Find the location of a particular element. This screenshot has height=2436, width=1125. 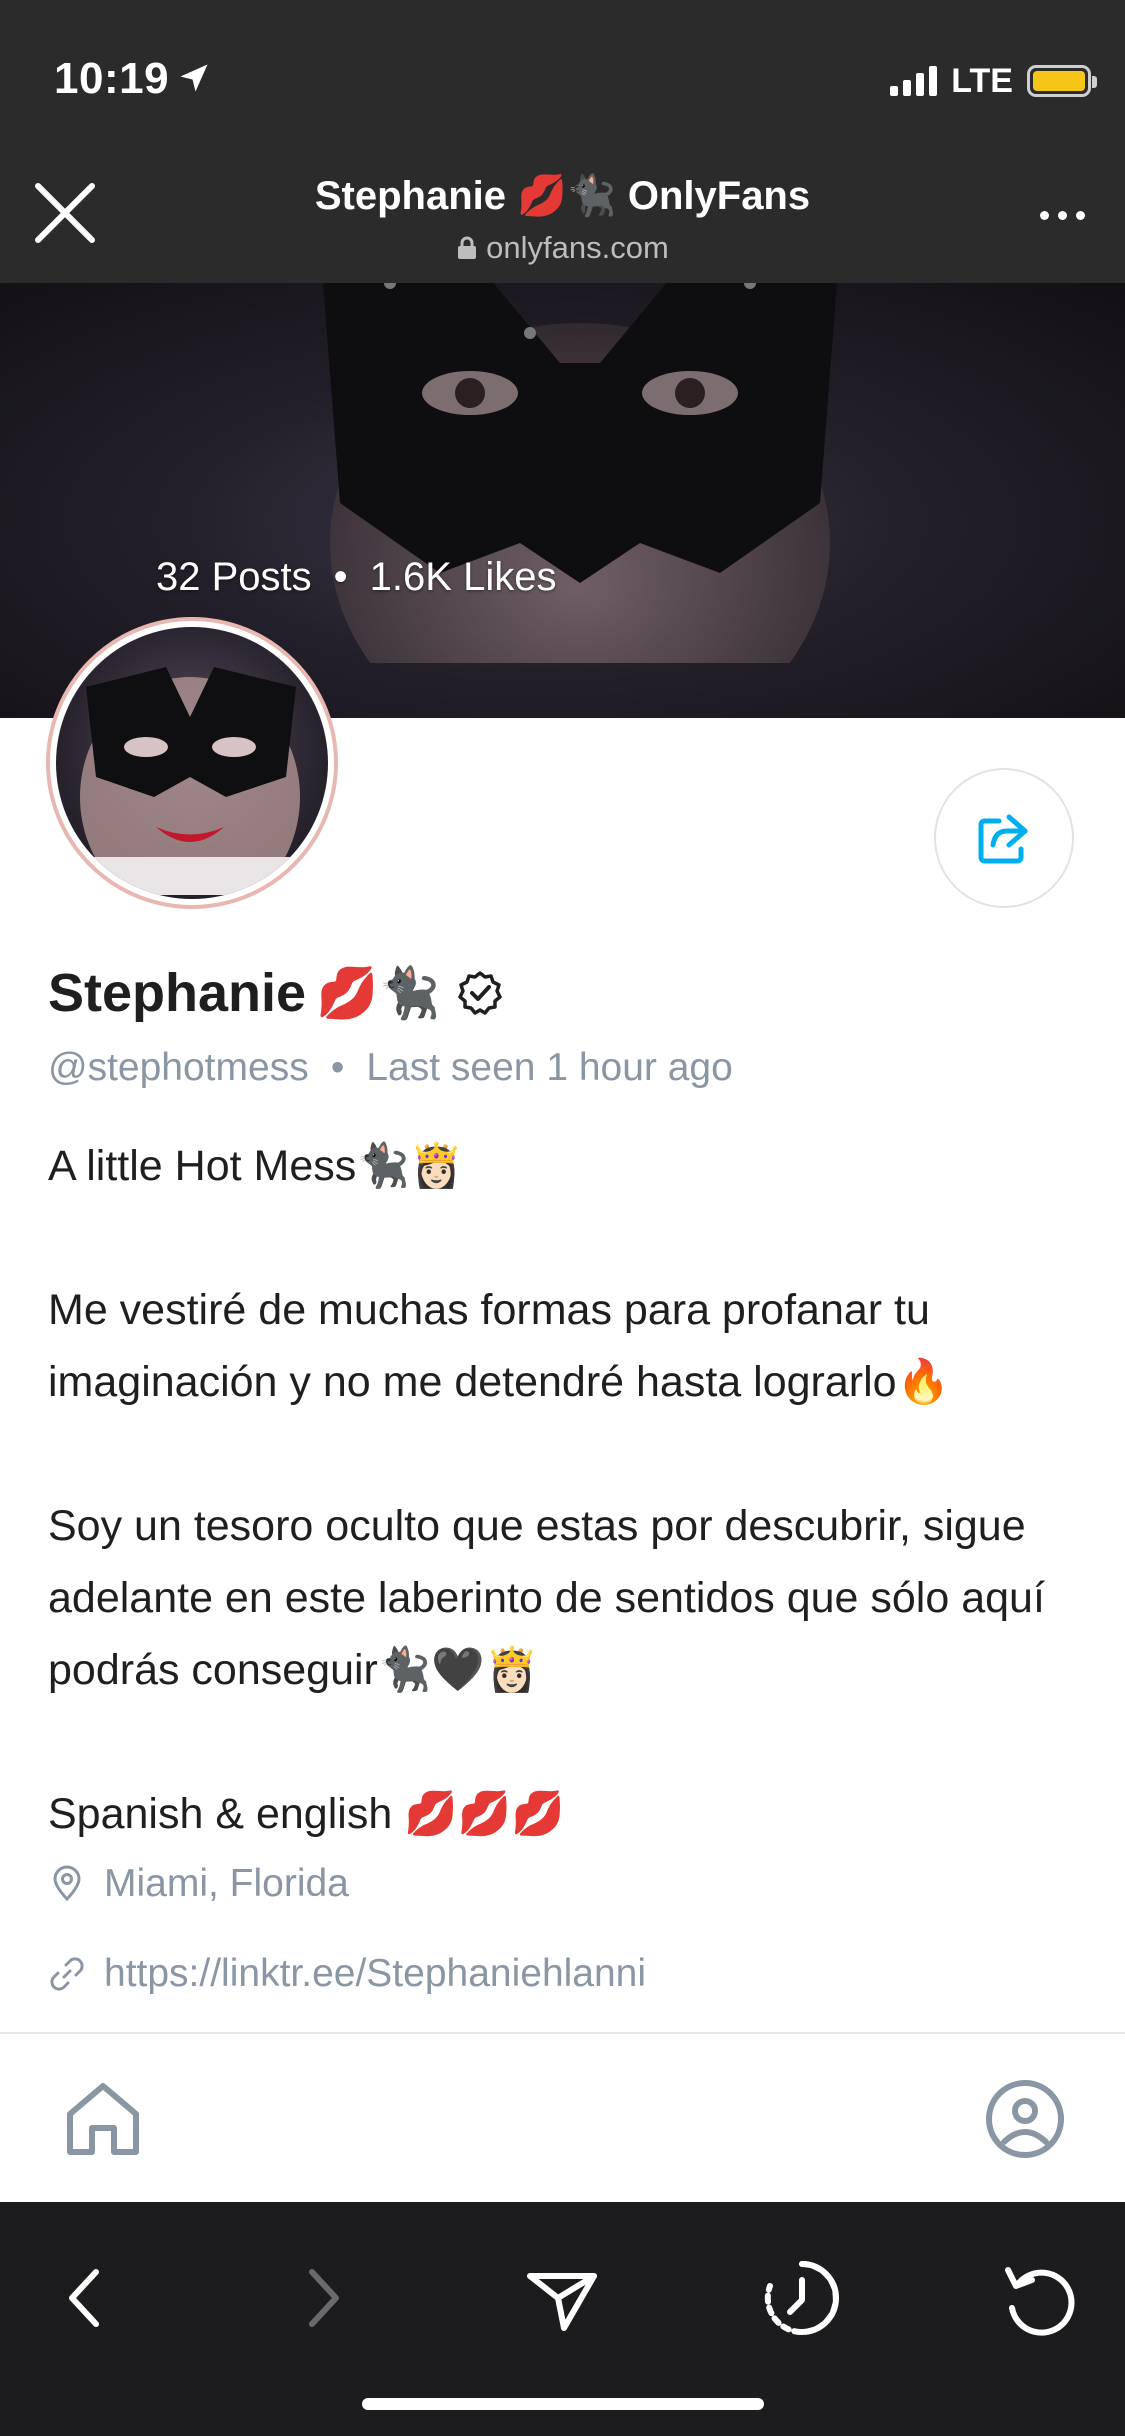

cover-mask-graphic is located at coordinates (580, 473).